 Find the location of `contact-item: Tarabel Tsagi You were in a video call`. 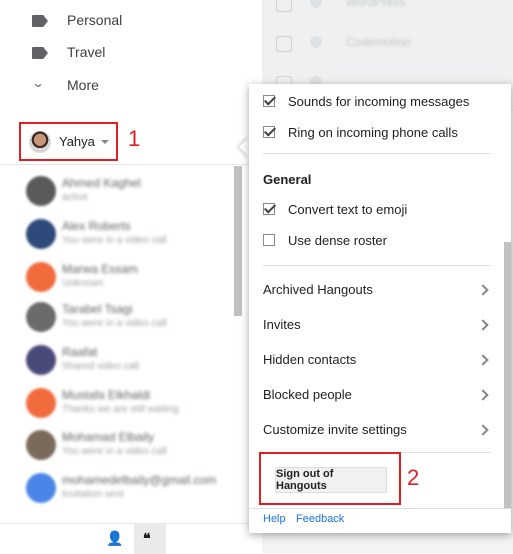

contact-item: Tarabel Tsagi You were in a video call is located at coordinates (127, 316).